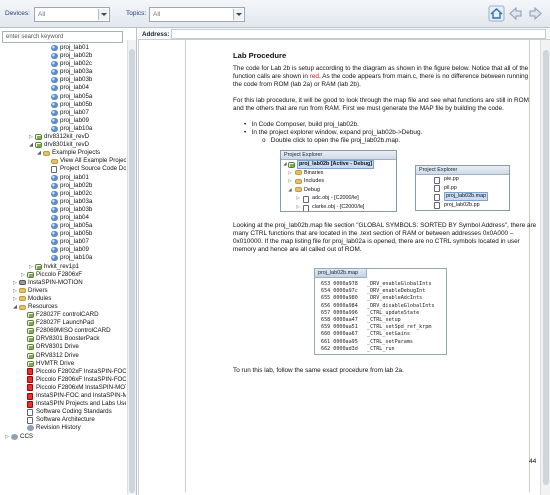 This screenshot has height=495, width=550. I want to click on tree-item-label: drv8312kit_revD, so click(67, 137).